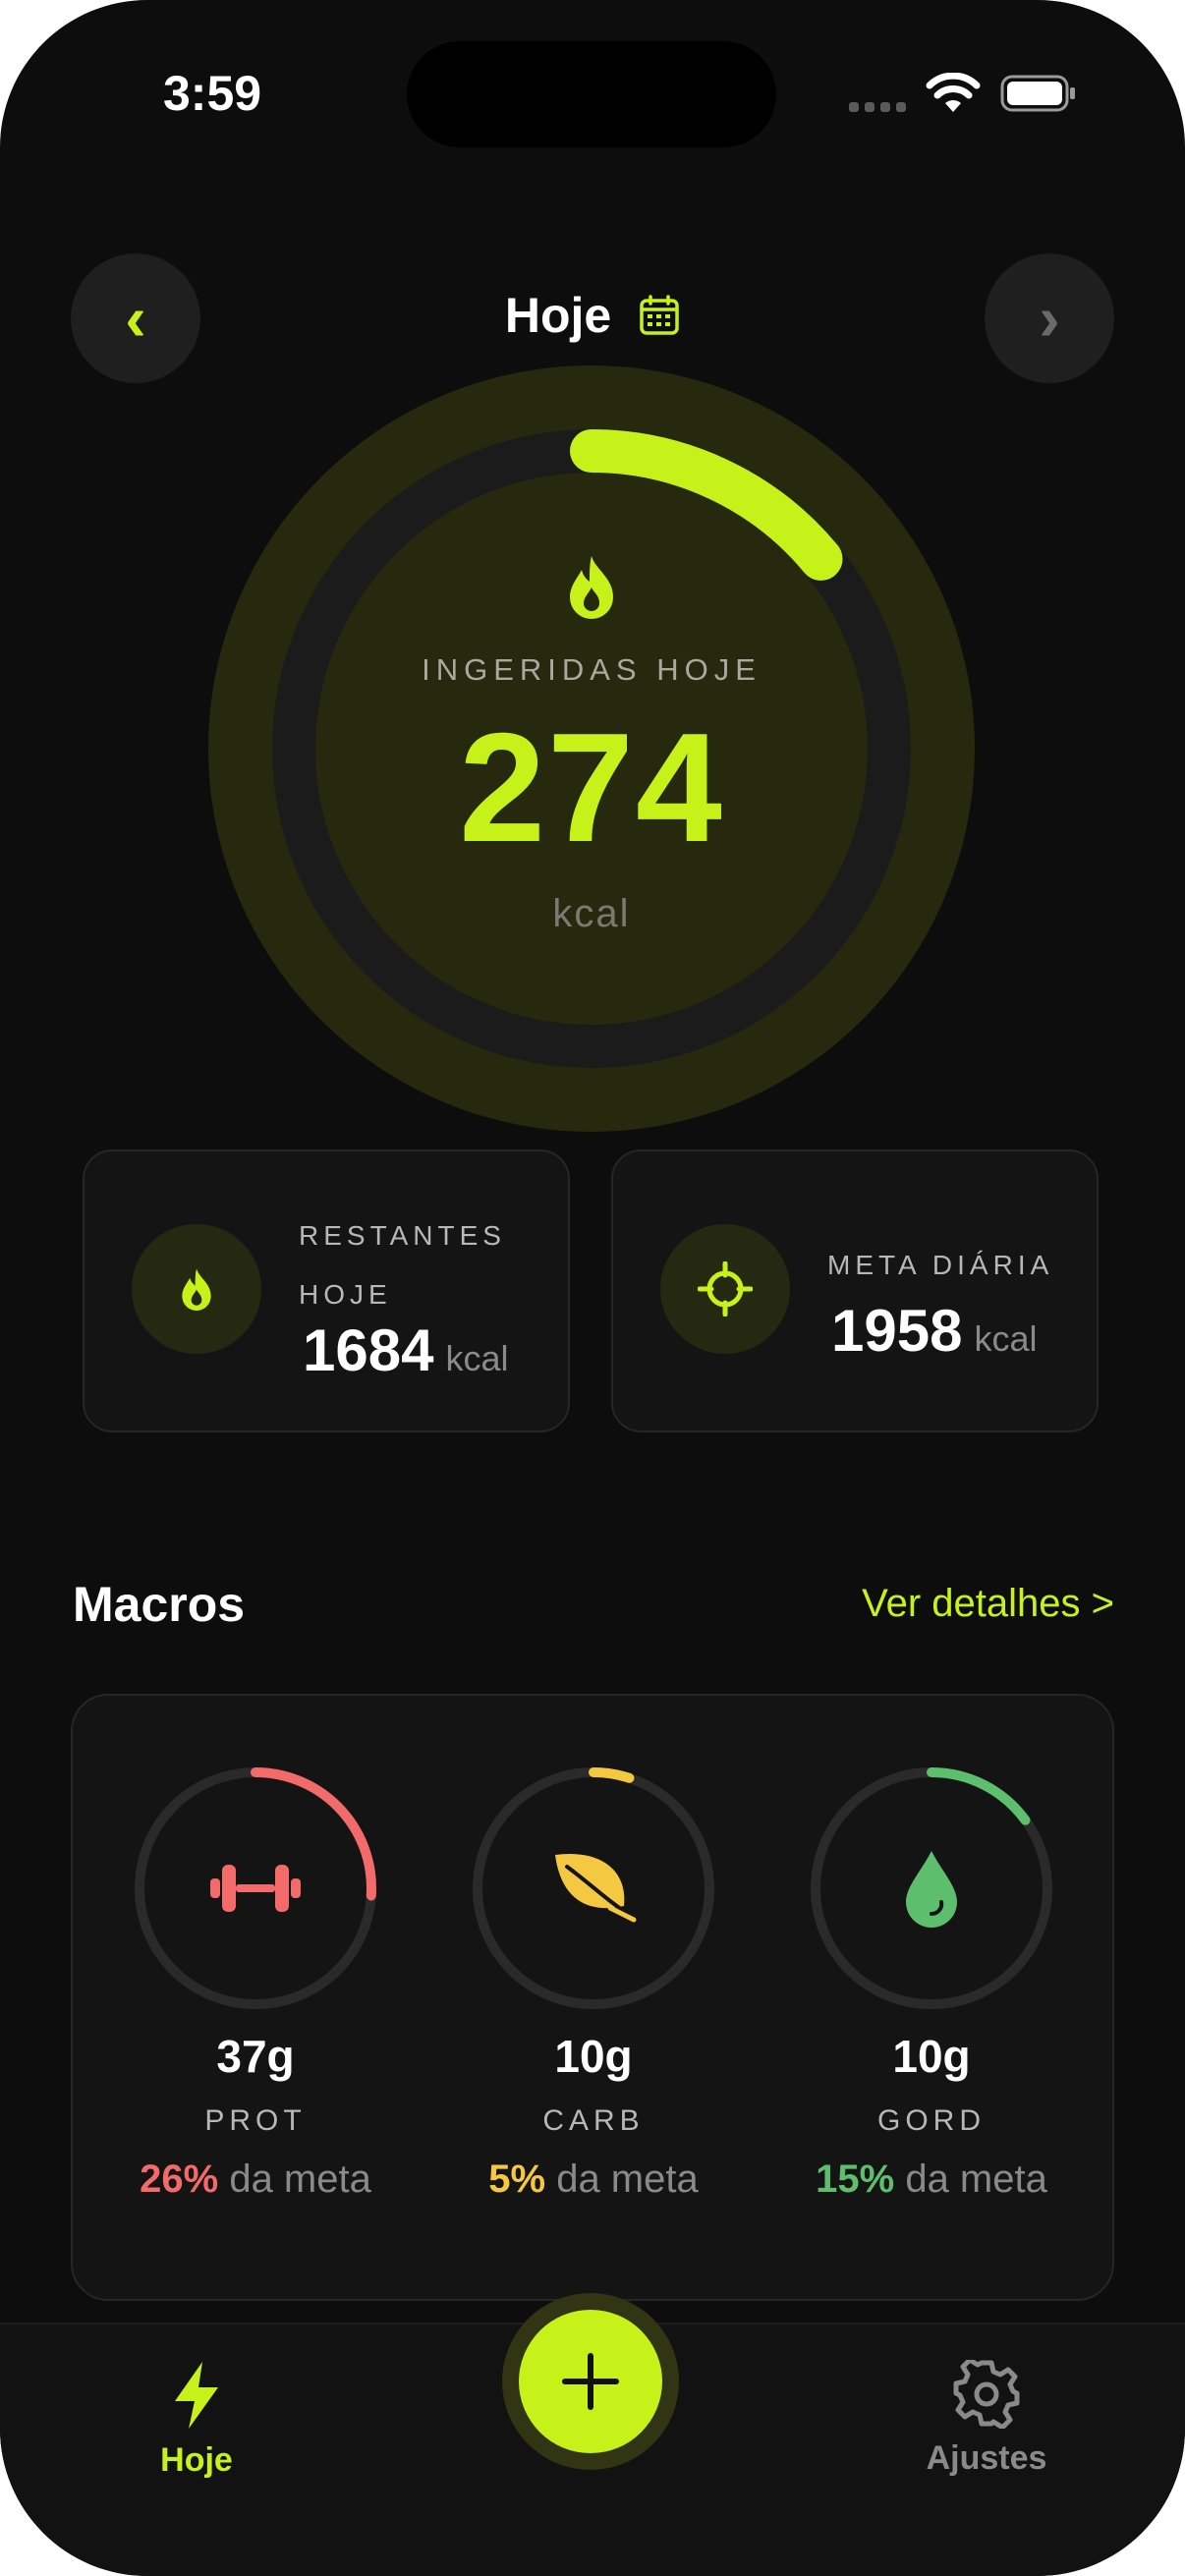 This screenshot has height=2576, width=1185. What do you see at coordinates (197, 2395) in the screenshot?
I see `bolt-icon` at bounding box center [197, 2395].